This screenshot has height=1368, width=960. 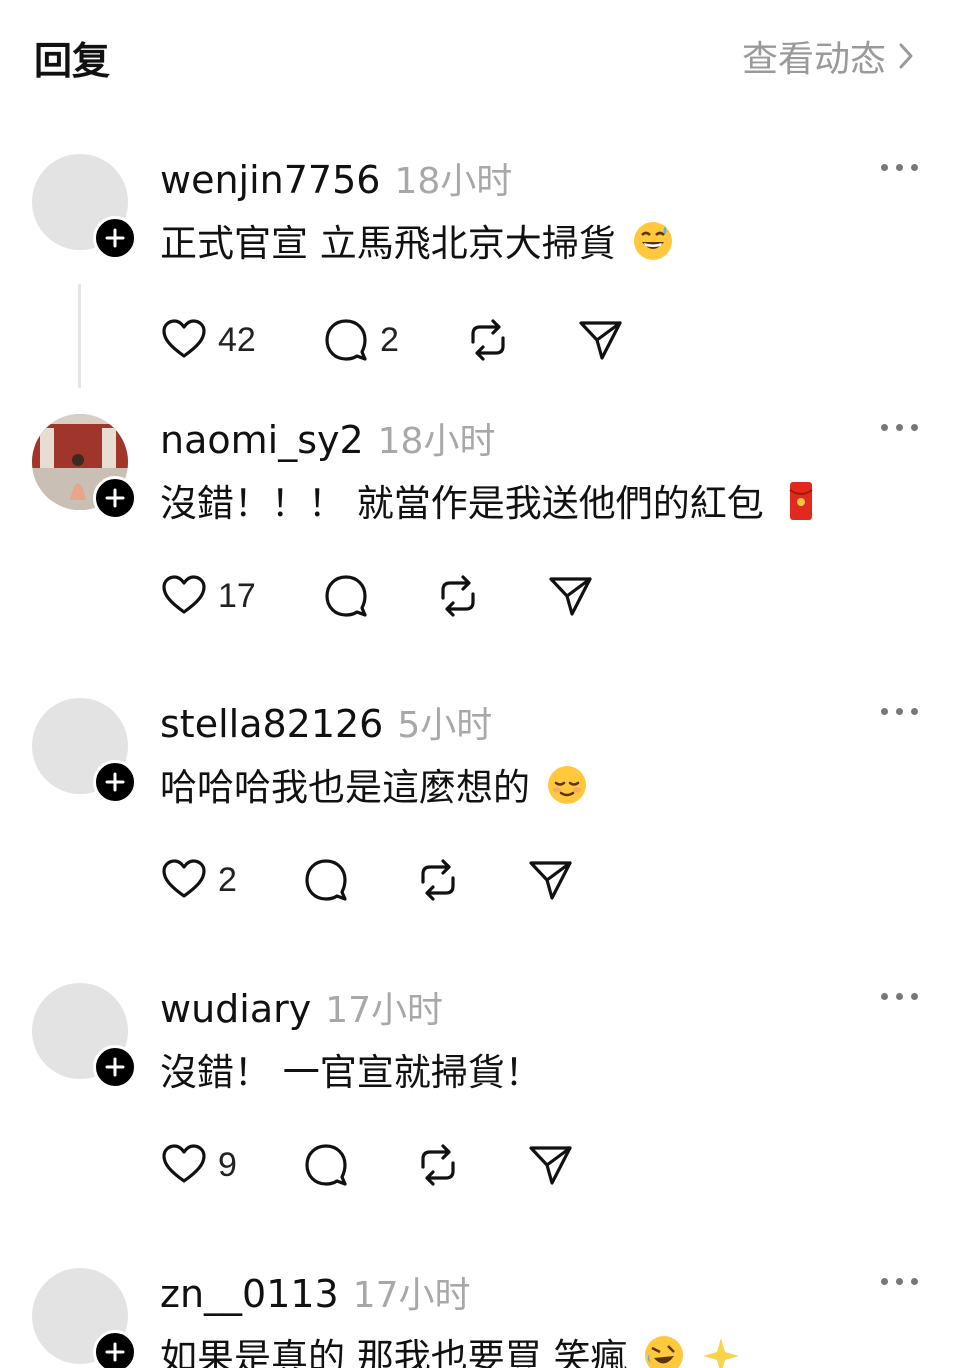 I want to click on like-button: 2, so click(x=198, y=880).